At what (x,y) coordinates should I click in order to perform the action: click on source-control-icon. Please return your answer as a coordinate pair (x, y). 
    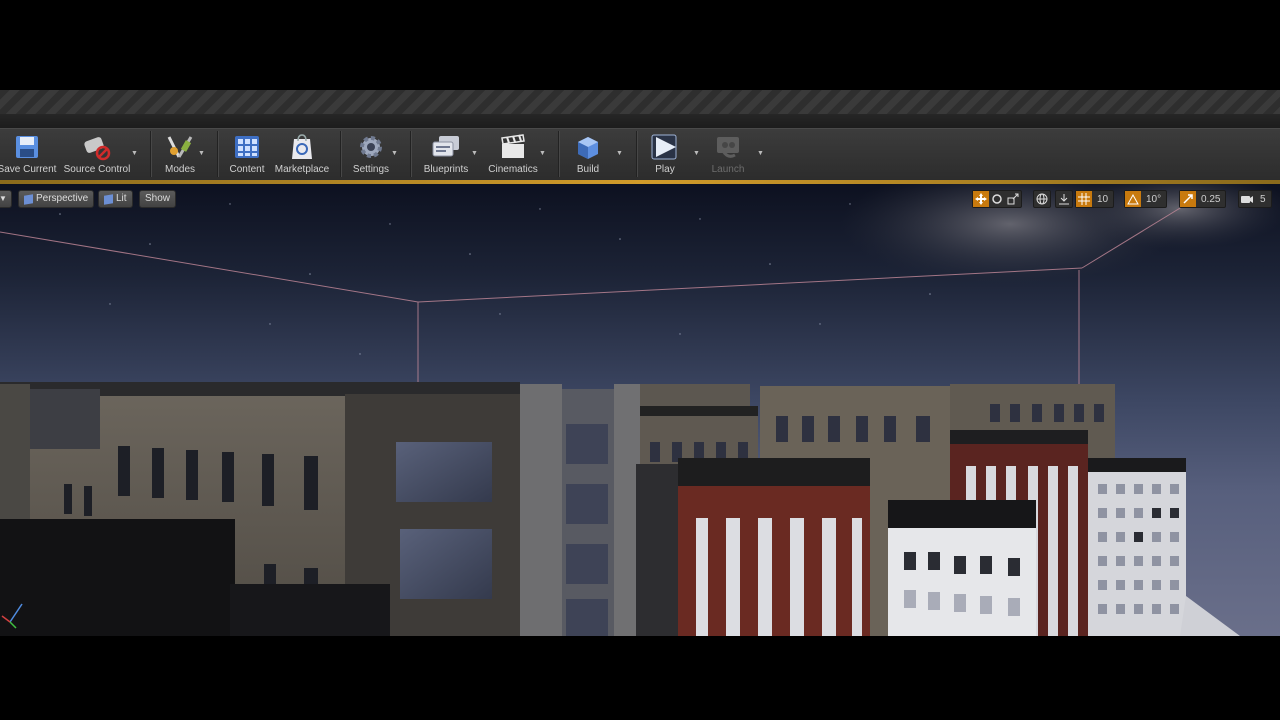
    Looking at the image, I should click on (97, 147).